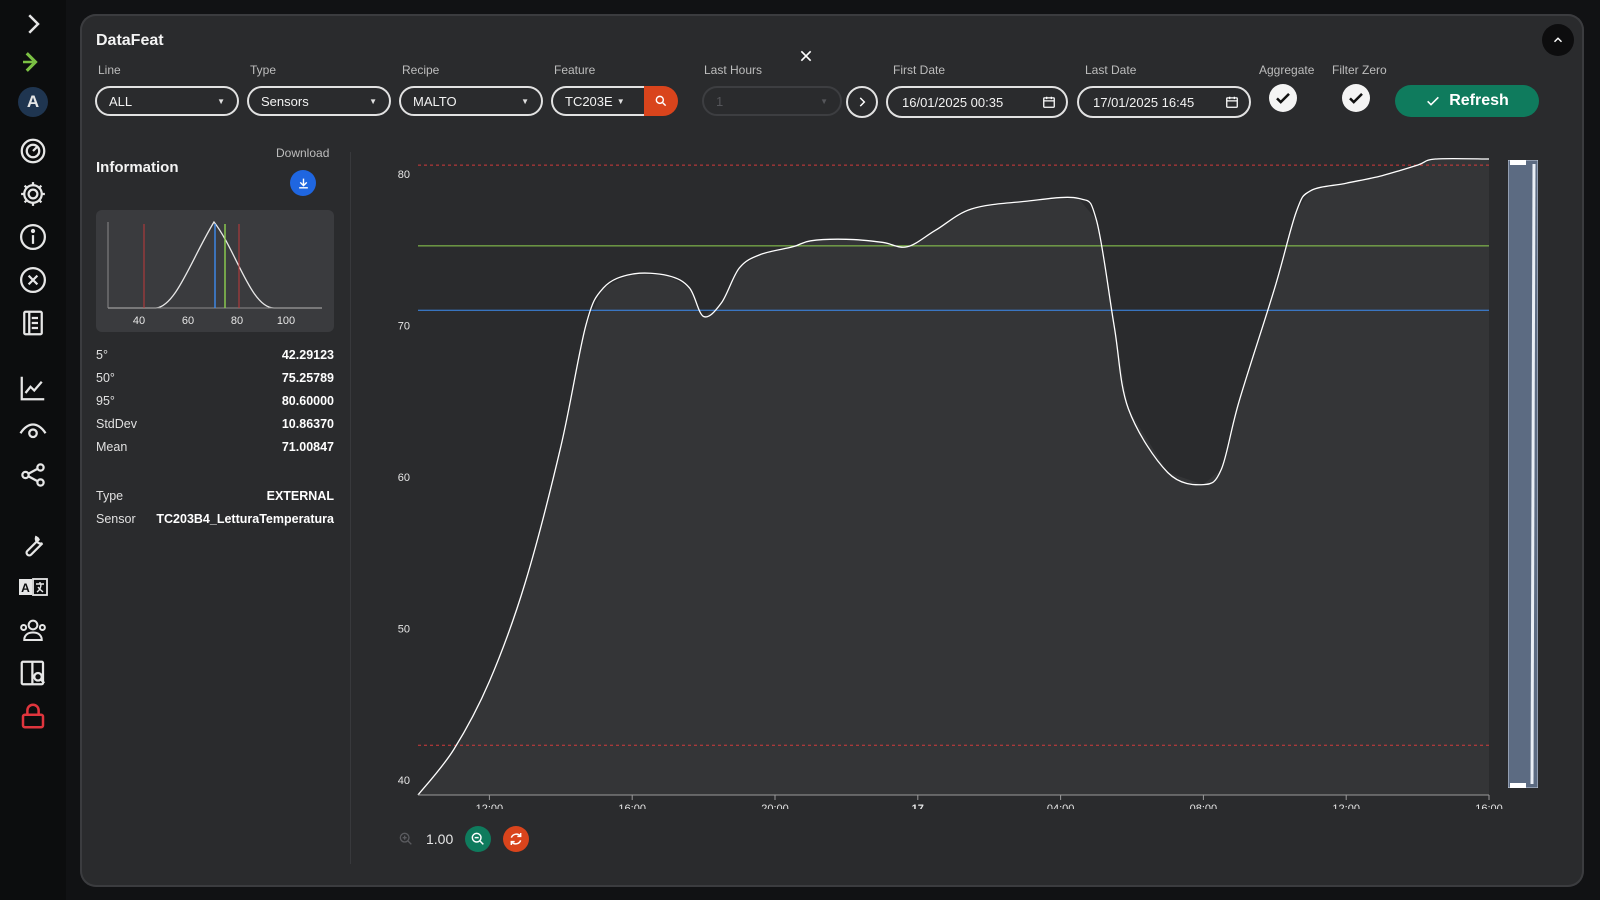 This screenshot has width=1600, height=900. What do you see at coordinates (33, 194) in the screenshot?
I see `gear-icon` at bounding box center [33, 194].